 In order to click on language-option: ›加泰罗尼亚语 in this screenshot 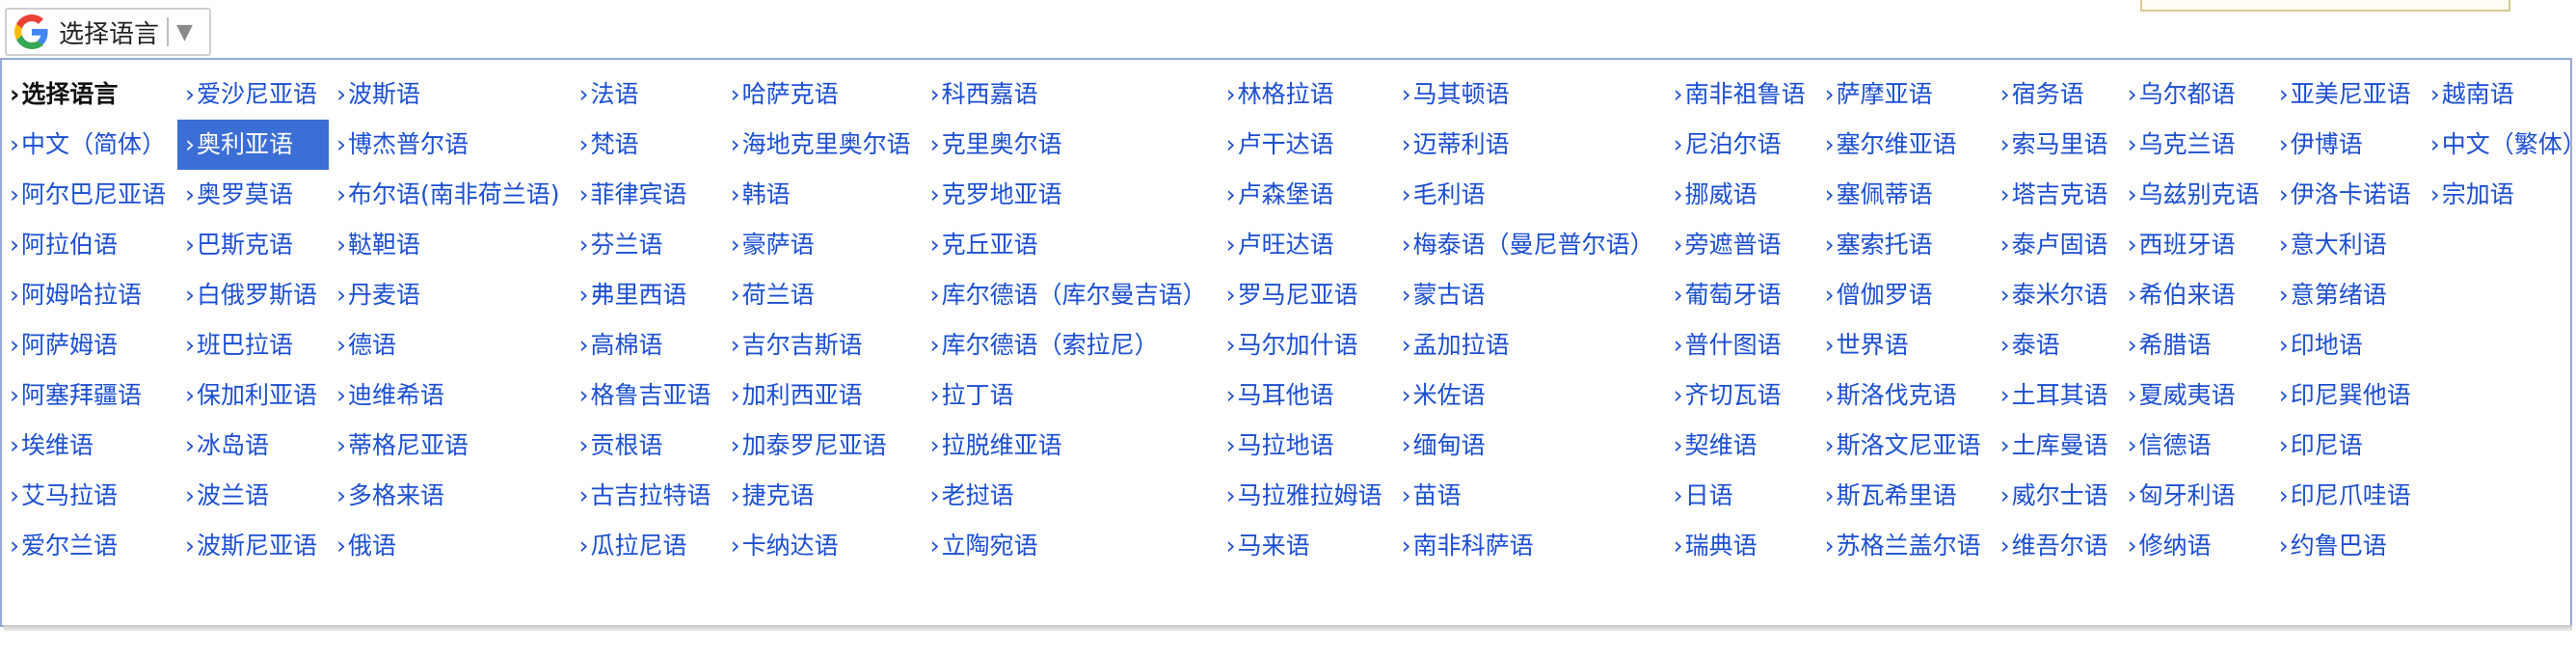, I will do `click(823, 446)`.